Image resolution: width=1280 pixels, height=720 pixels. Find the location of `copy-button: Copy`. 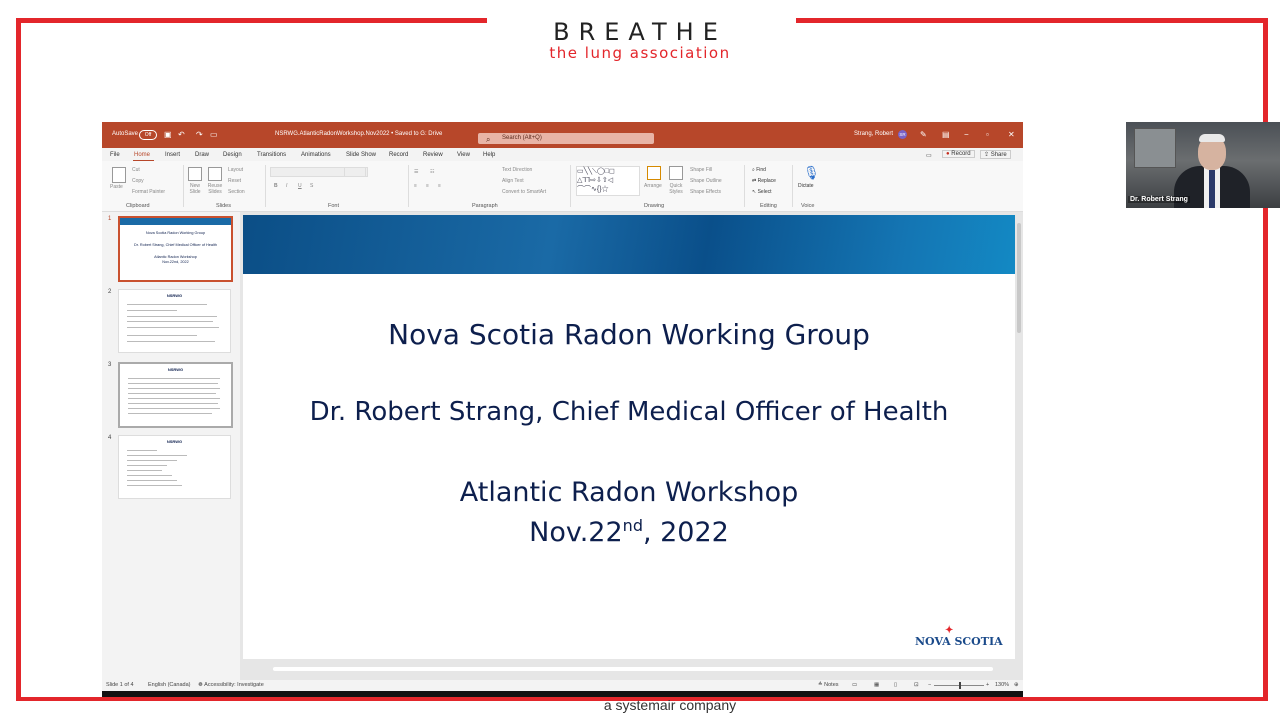

copy-button: Copy is located at coordinates (138, 181).